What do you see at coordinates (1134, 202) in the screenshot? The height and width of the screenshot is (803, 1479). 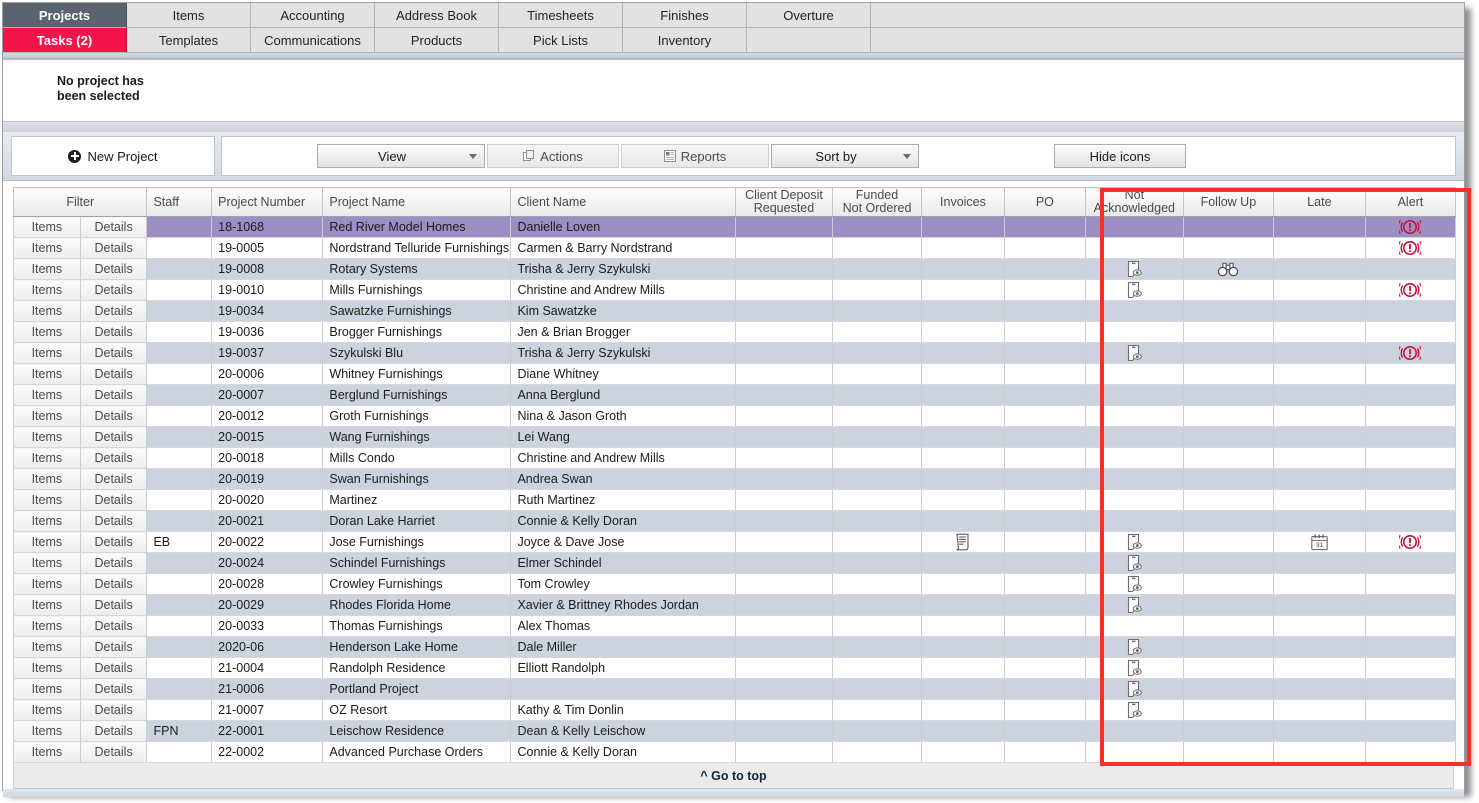 I see `header-not-acknowledged: Not Acknowledged` at bounding box center [1134, 202].